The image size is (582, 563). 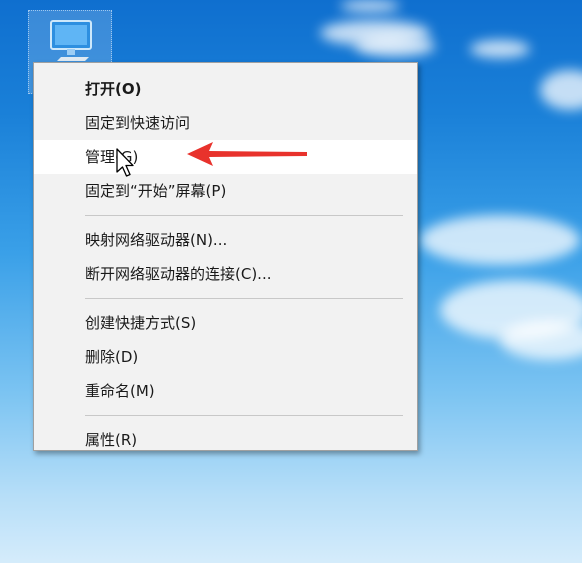 I want to click on menu-item-properties: 属性(R), so click(x=225, y=440).